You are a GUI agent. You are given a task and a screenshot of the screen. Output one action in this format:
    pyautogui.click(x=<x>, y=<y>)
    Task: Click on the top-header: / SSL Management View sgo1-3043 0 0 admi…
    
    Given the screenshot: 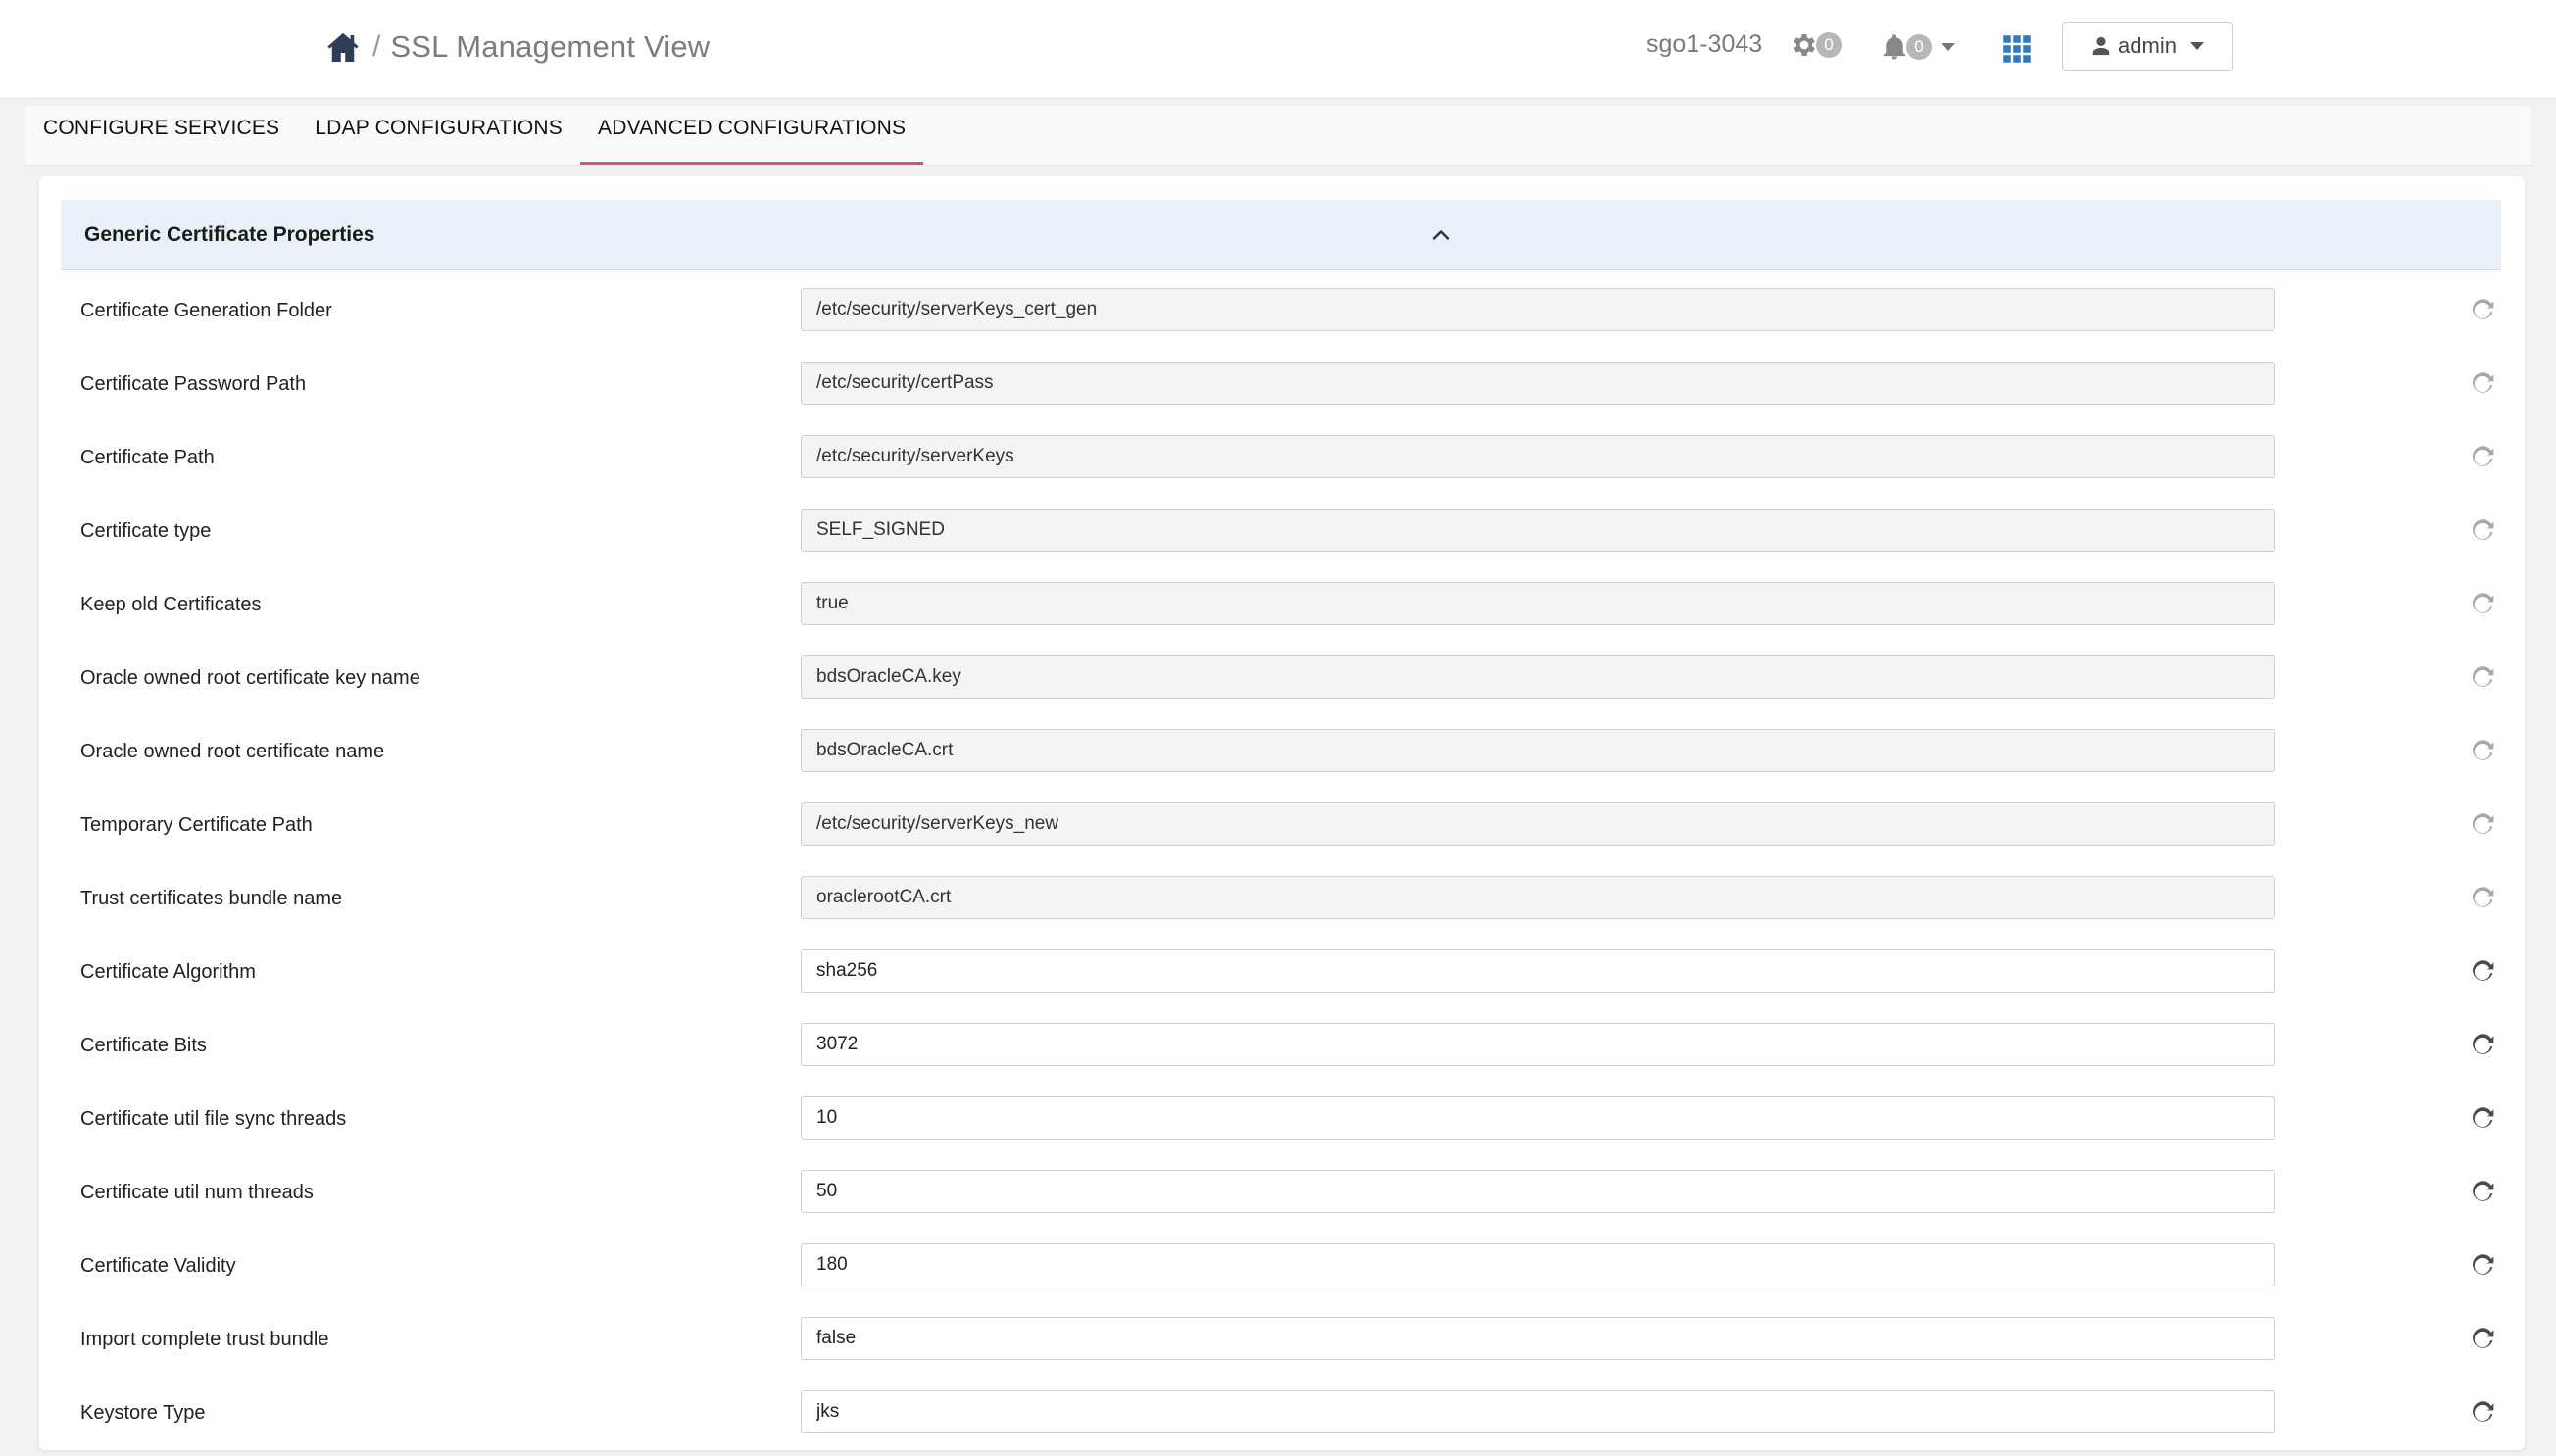 What is the action you would take?
    pyautogui.click(x=1278, y=49)
    